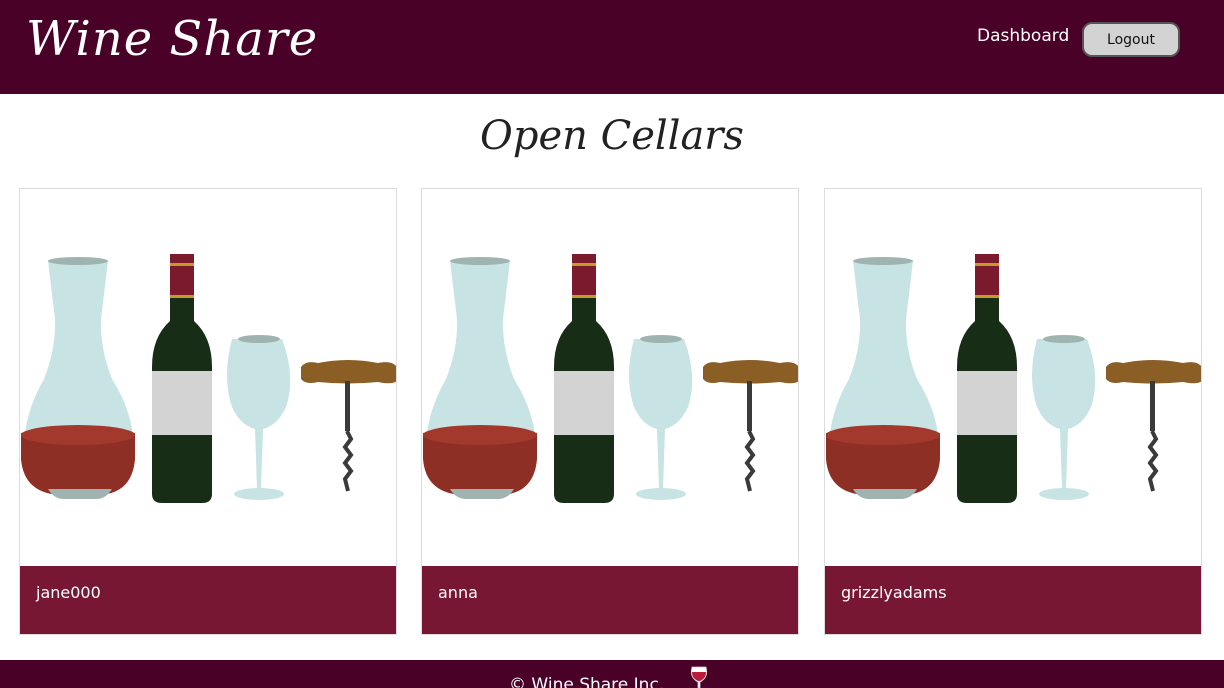 The image size is (1224, 688). Describe the element at coordinates (587, 681) in the screenshot. I see `copyright-text: © Wine Share Inc.` at that location.